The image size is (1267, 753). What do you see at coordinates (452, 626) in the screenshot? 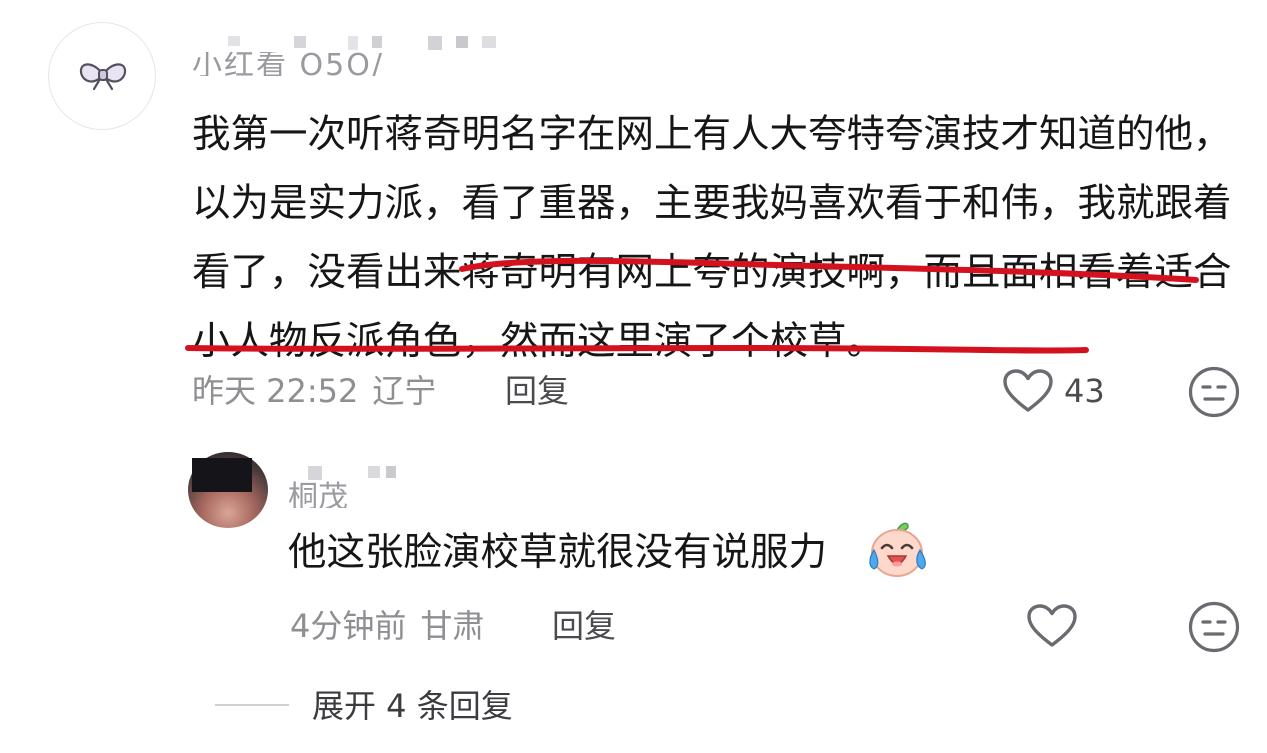
I see `reply-location: 甘肃` at bounding box center [452, 626].